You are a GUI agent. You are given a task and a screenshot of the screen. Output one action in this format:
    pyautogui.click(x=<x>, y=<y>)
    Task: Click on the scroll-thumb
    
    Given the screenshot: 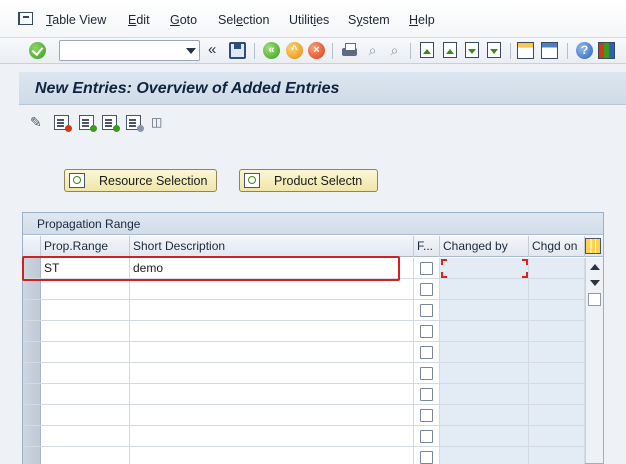 What is the action you would take?
    pyautogui.click(x=594, y=299)
    